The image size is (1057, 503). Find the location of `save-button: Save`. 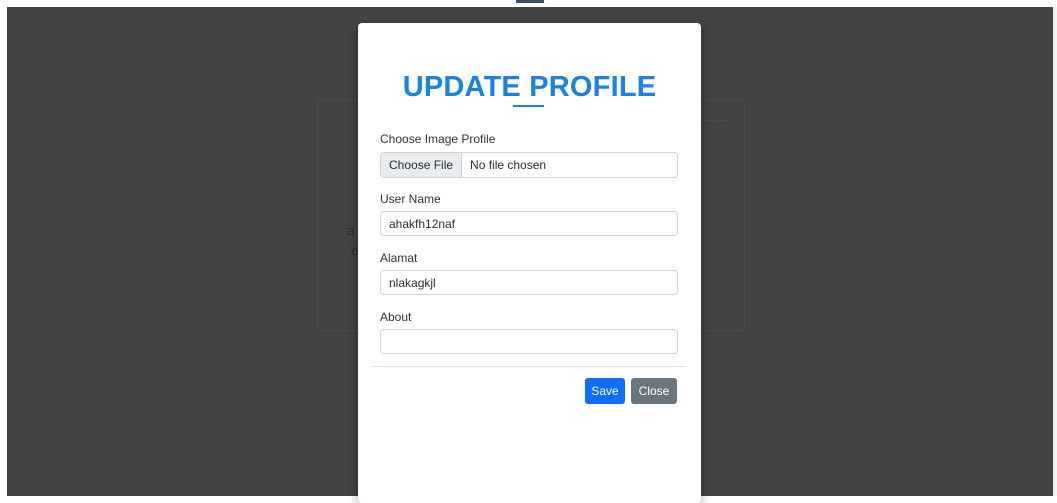

save-button: Save is located at coordinates (605, 391).